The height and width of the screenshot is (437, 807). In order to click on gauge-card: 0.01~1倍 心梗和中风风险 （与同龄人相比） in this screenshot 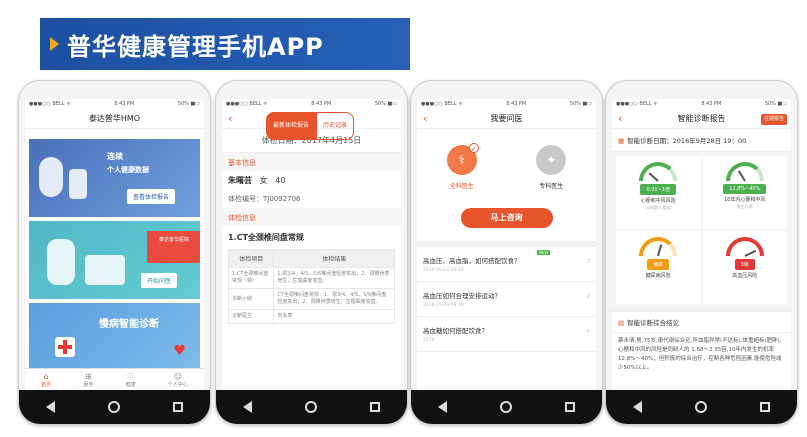, I will do `click(658, 192)`.